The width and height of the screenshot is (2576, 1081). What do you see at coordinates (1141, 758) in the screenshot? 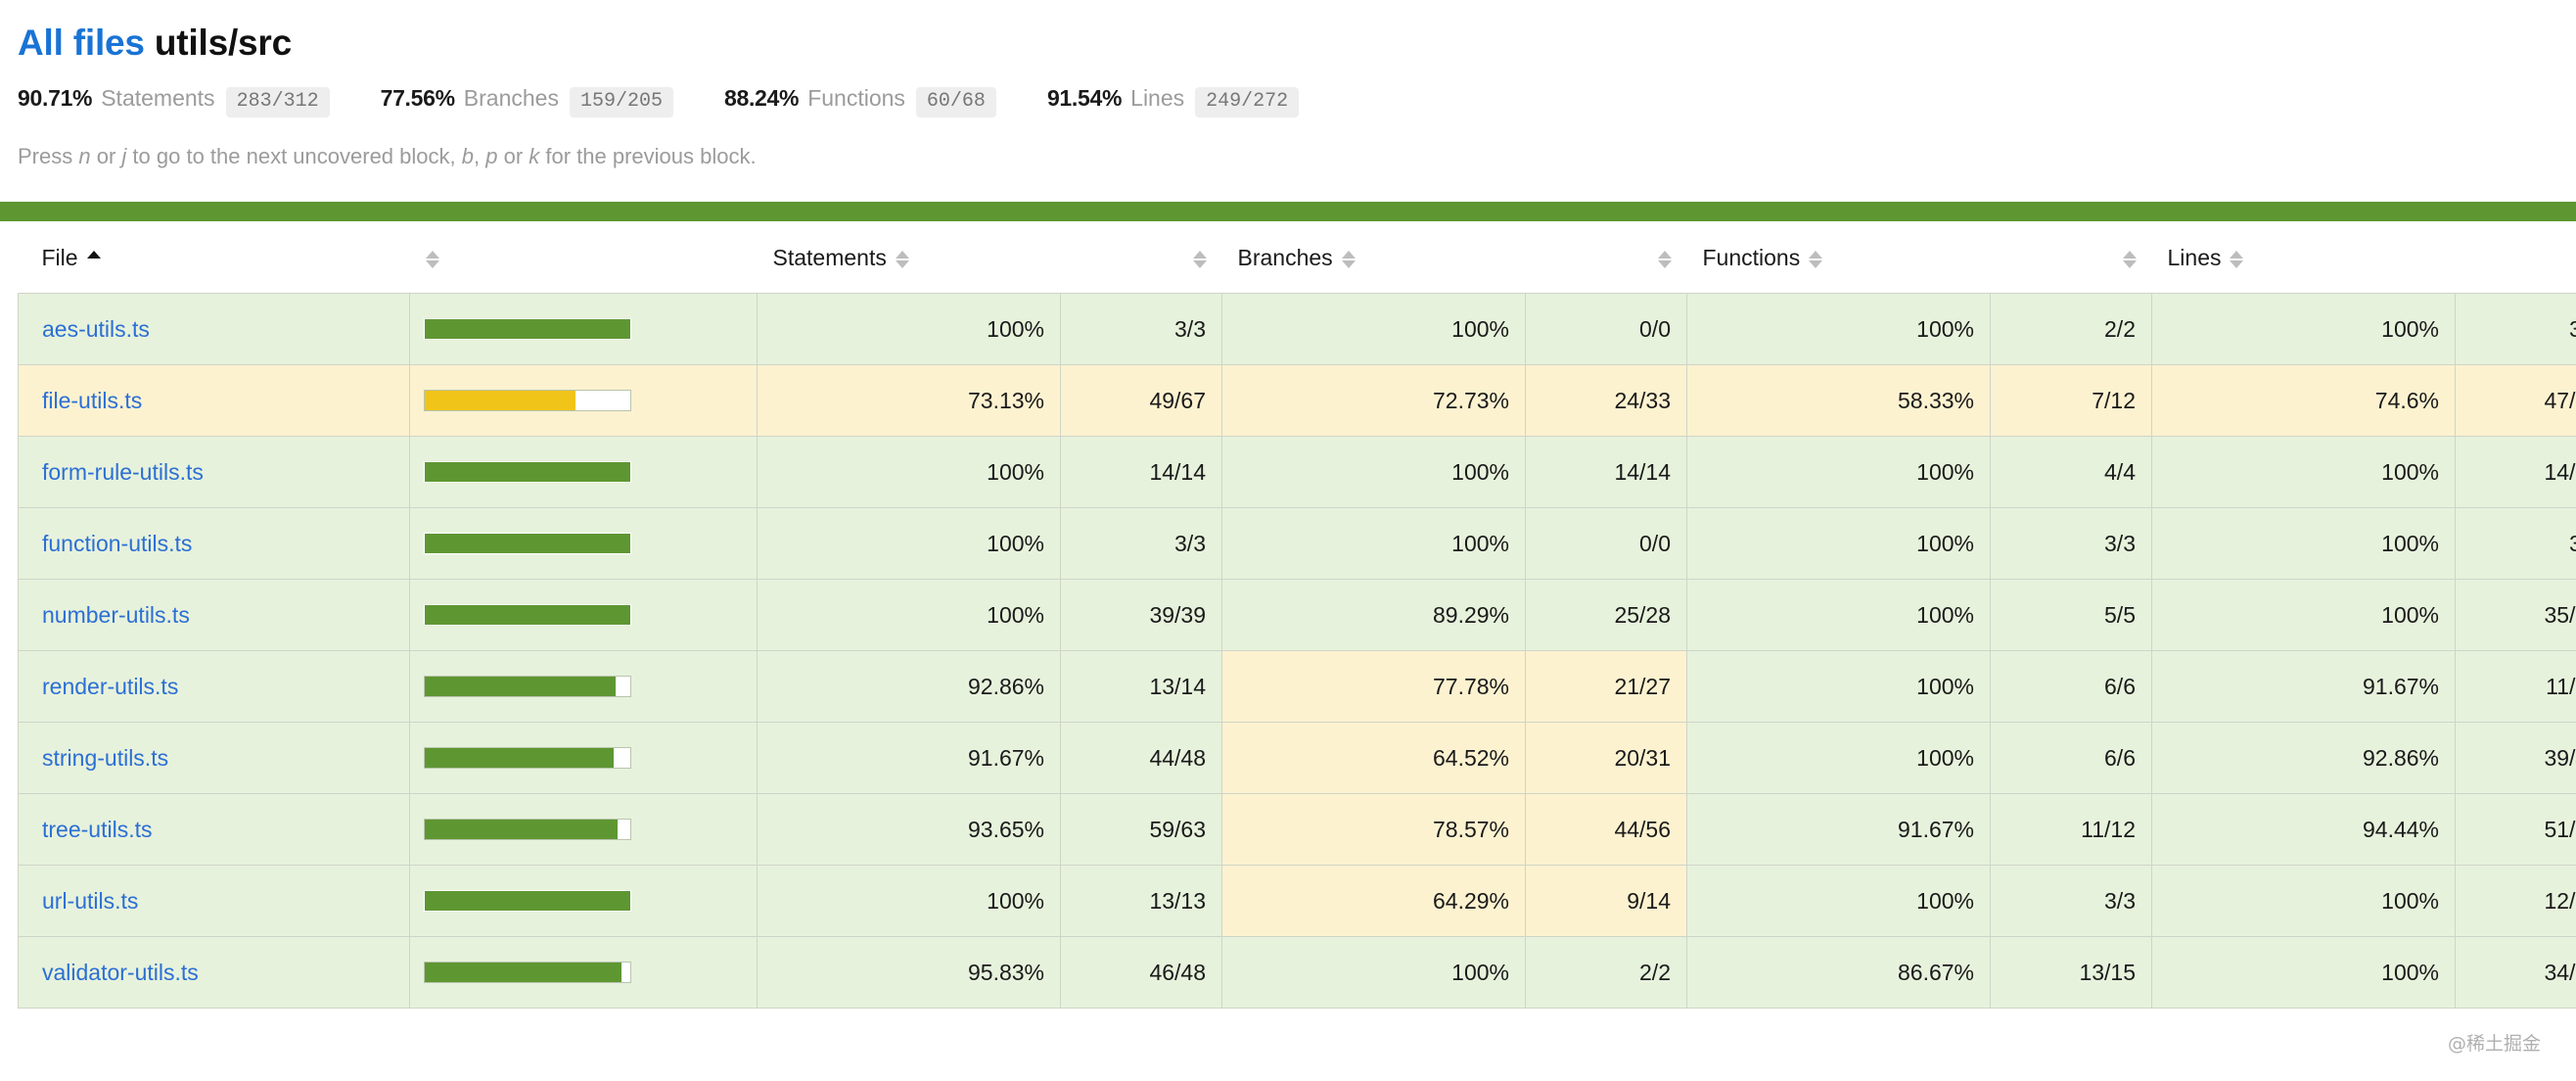
I see `table-cell-statements-absolute: 44/48` at bounding box center [1141, 758].